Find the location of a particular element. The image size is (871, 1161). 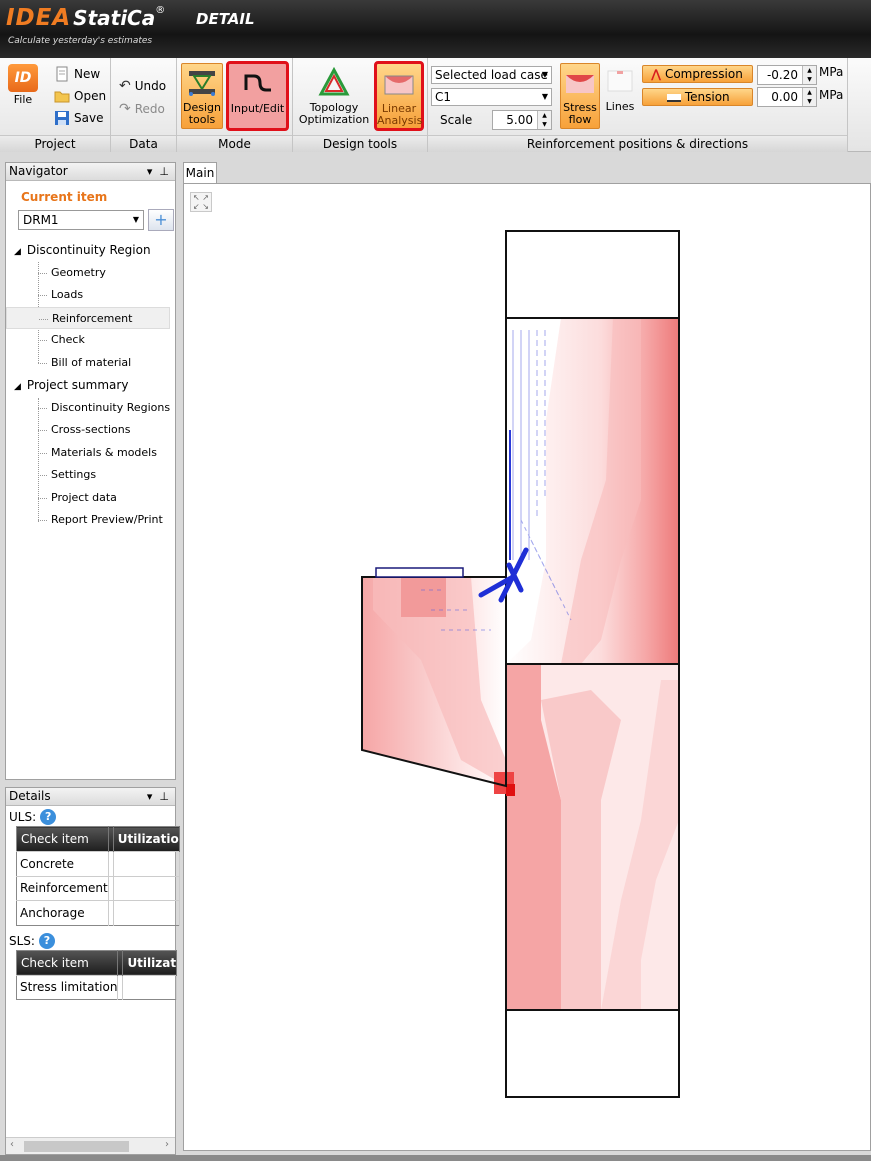

topology-optimization-button: Topology Optimization is located at coordinates (334, 96).